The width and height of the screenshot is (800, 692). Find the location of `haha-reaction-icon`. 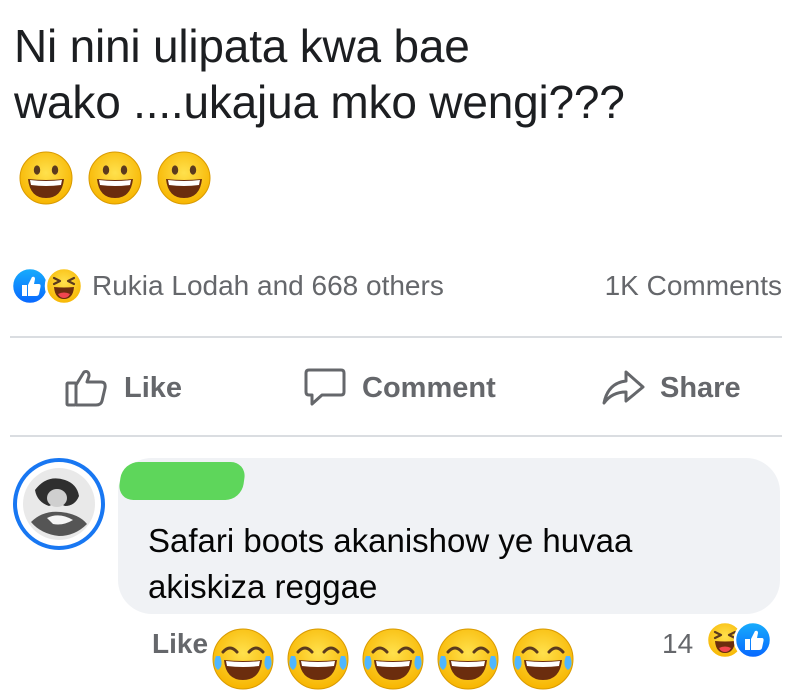

haha-reaction-icon is located at coordinates (64, 286).